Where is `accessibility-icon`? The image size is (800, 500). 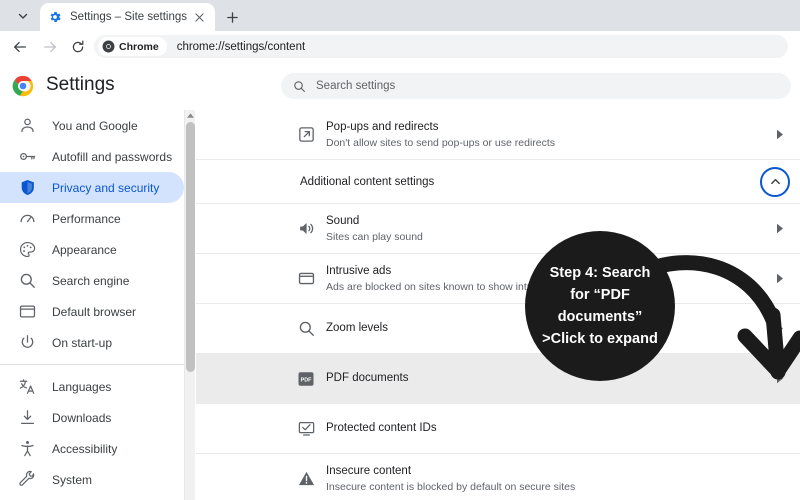
accessibility-icon is located at coordinates (27, 448).